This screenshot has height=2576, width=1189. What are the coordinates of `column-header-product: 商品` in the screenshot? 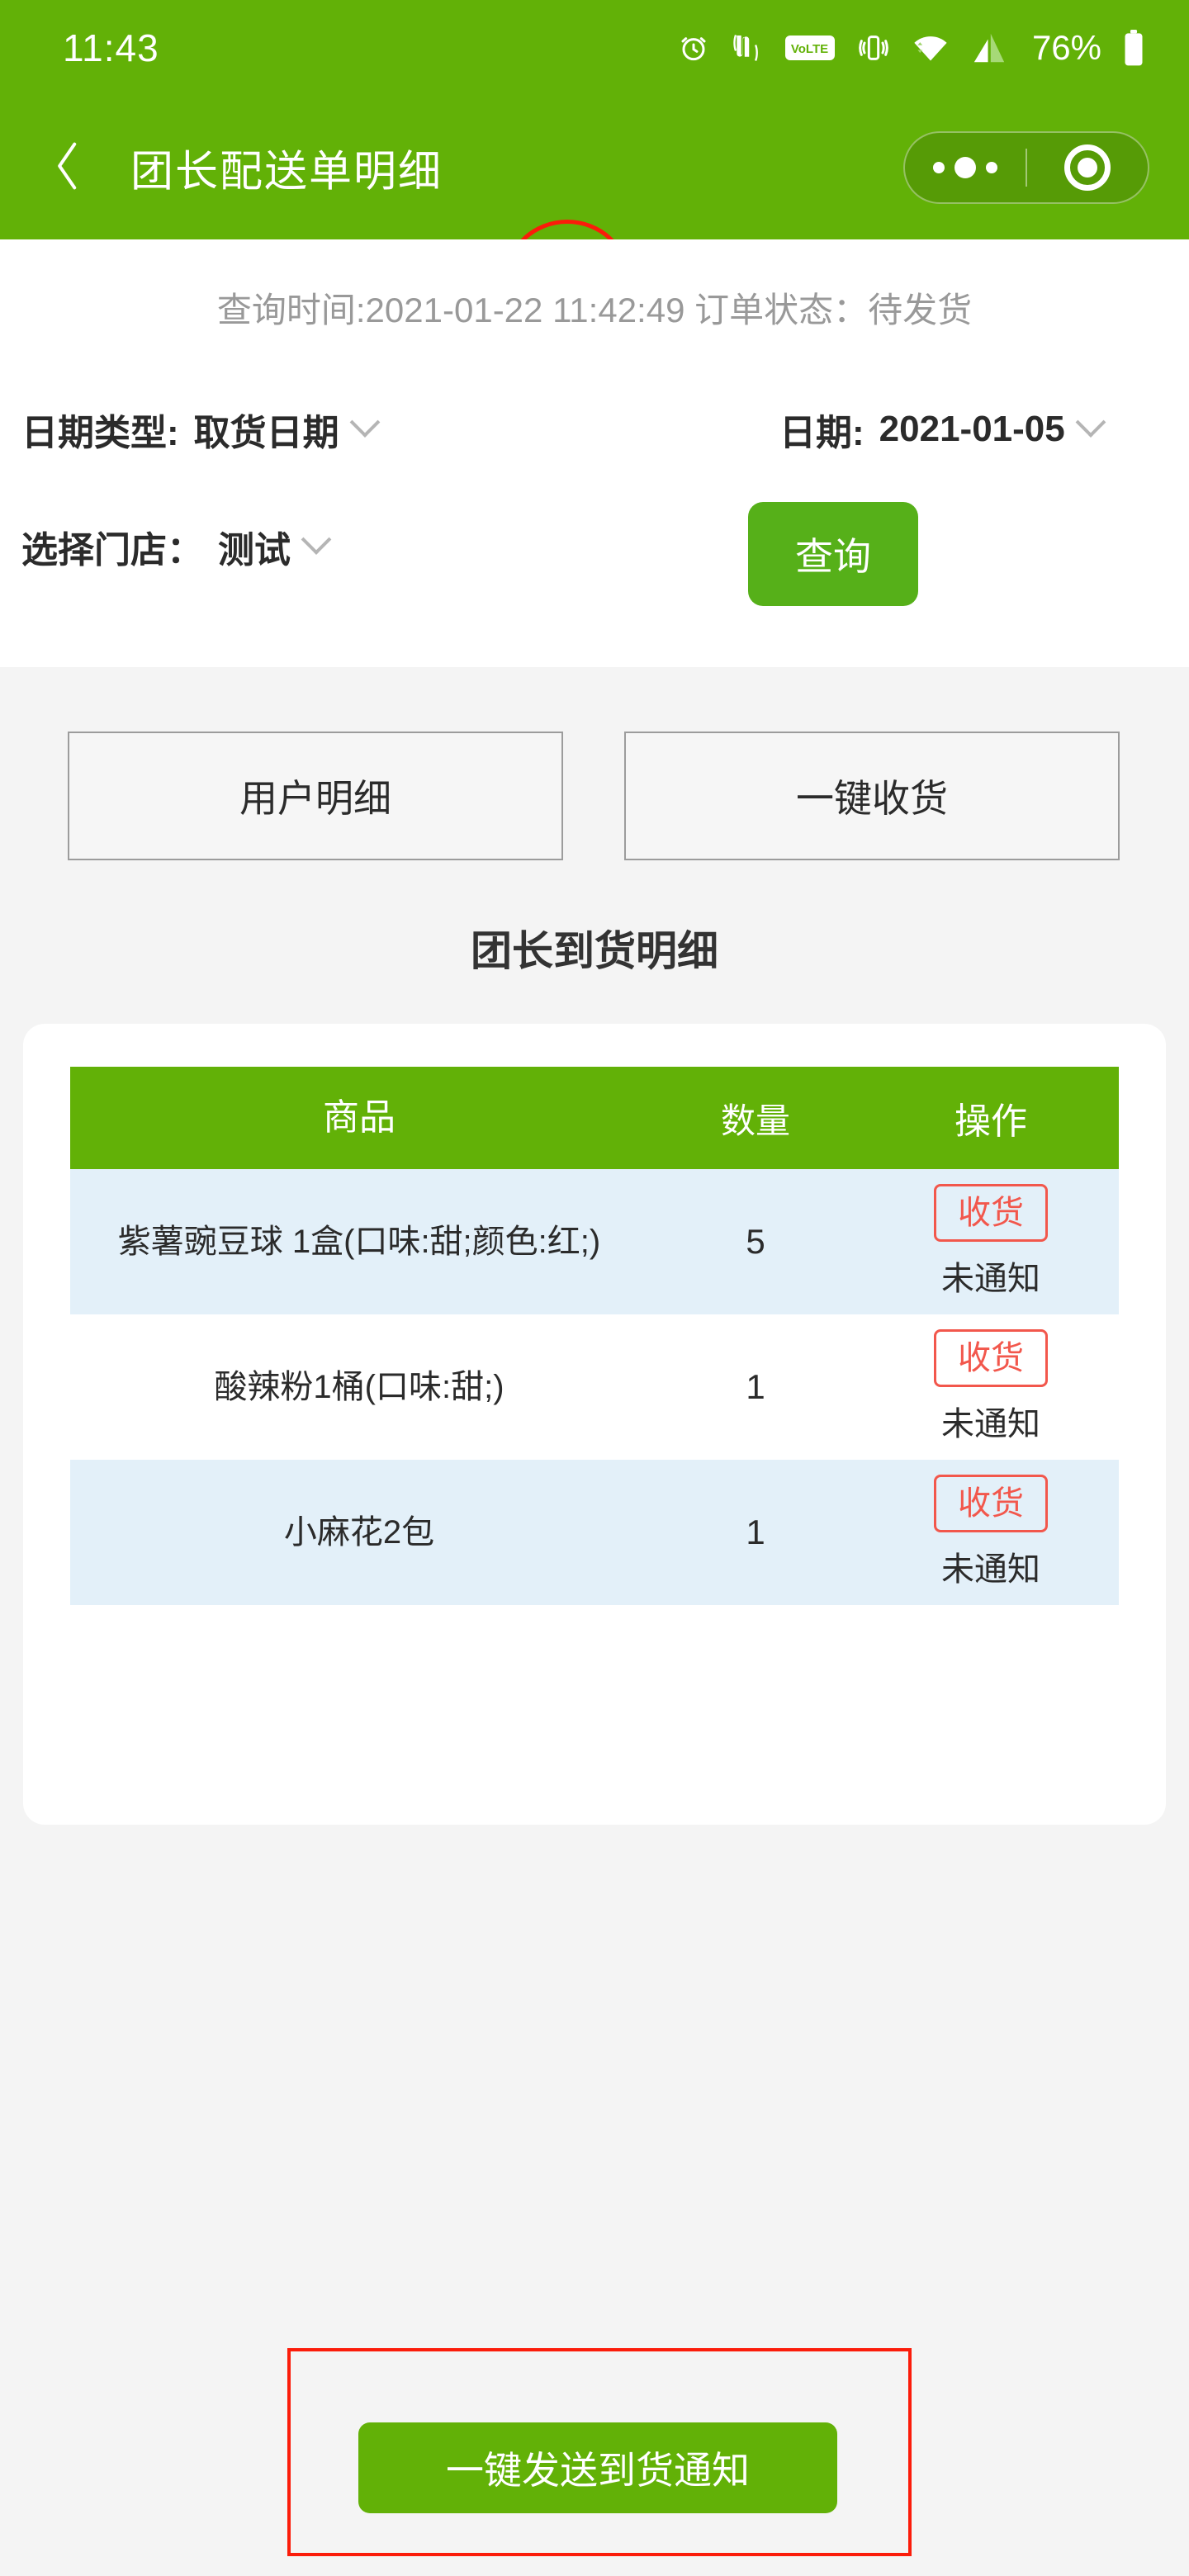 It's located at (359, 1118).